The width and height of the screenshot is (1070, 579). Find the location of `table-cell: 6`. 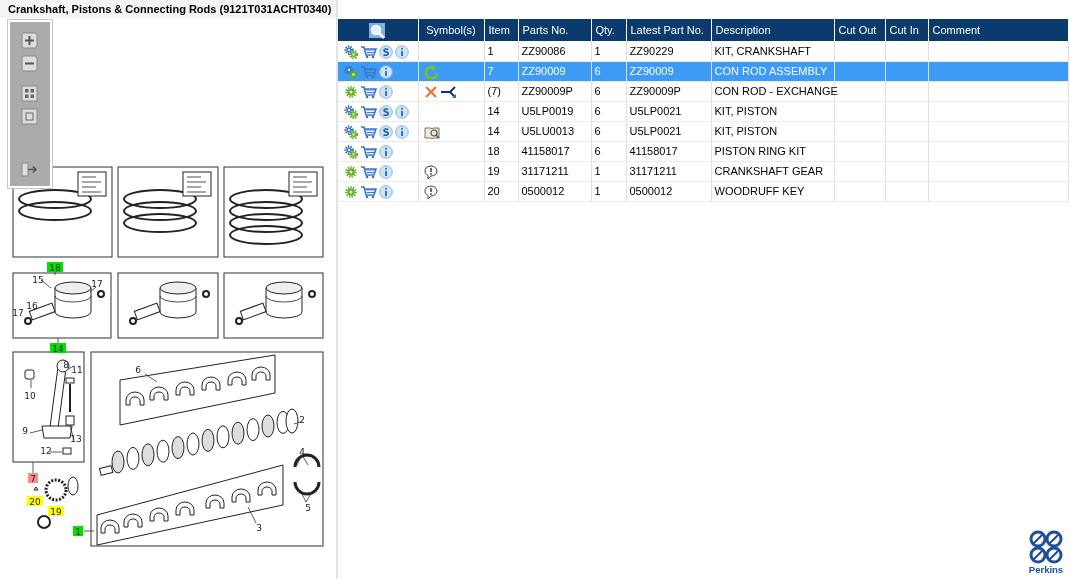

table-cell: 6 is located at coordinates (608, 111).